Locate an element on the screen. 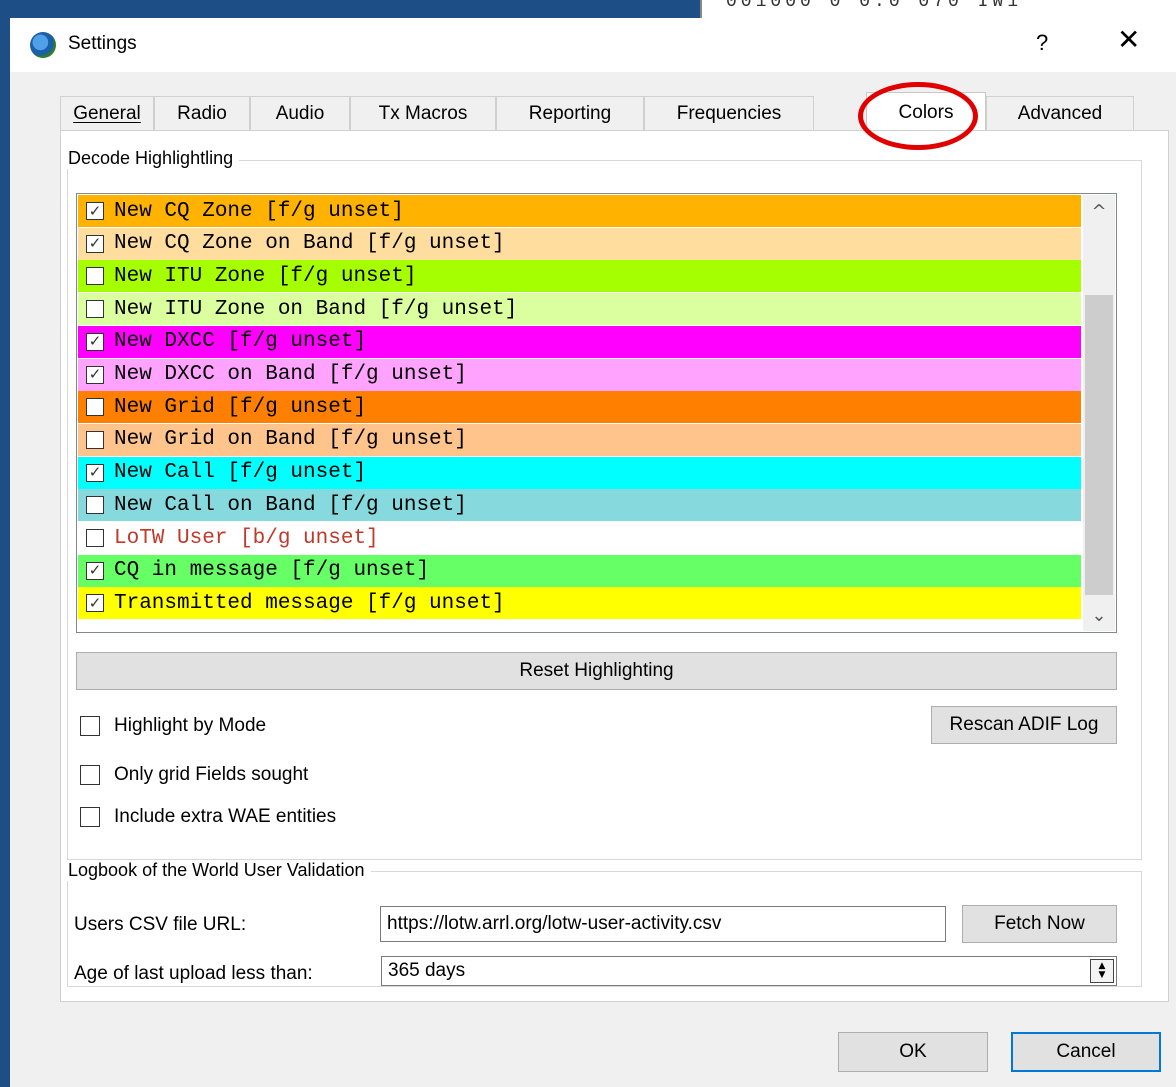  option-label: Only grid Fields sought is located at coordinates (211, 774).